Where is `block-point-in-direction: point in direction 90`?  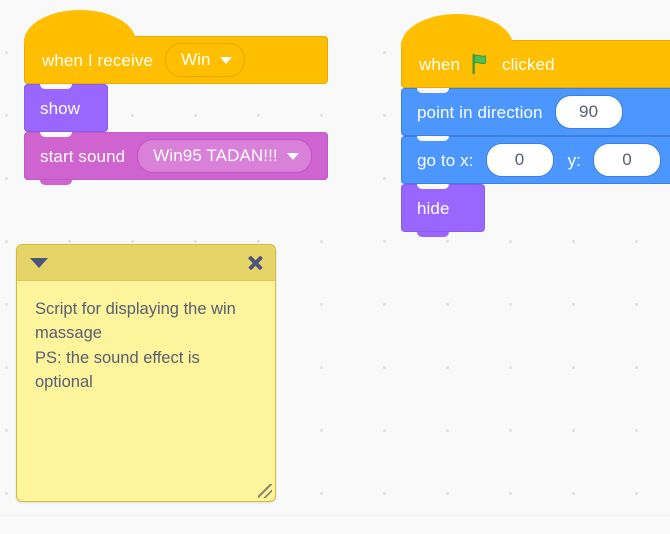 block-point-in-direction: point in direction 90 is located at coordinates (535, 114).